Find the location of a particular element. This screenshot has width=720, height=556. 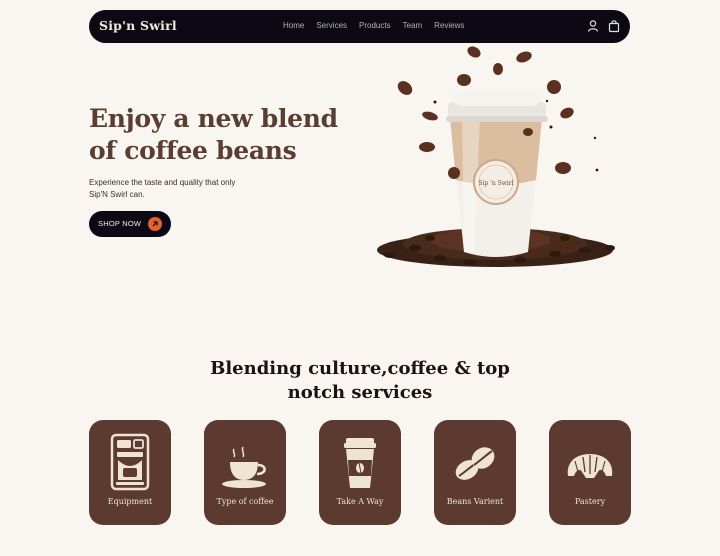

hero-title-line-2: of coffee beans is located at coordinates (193, 150).